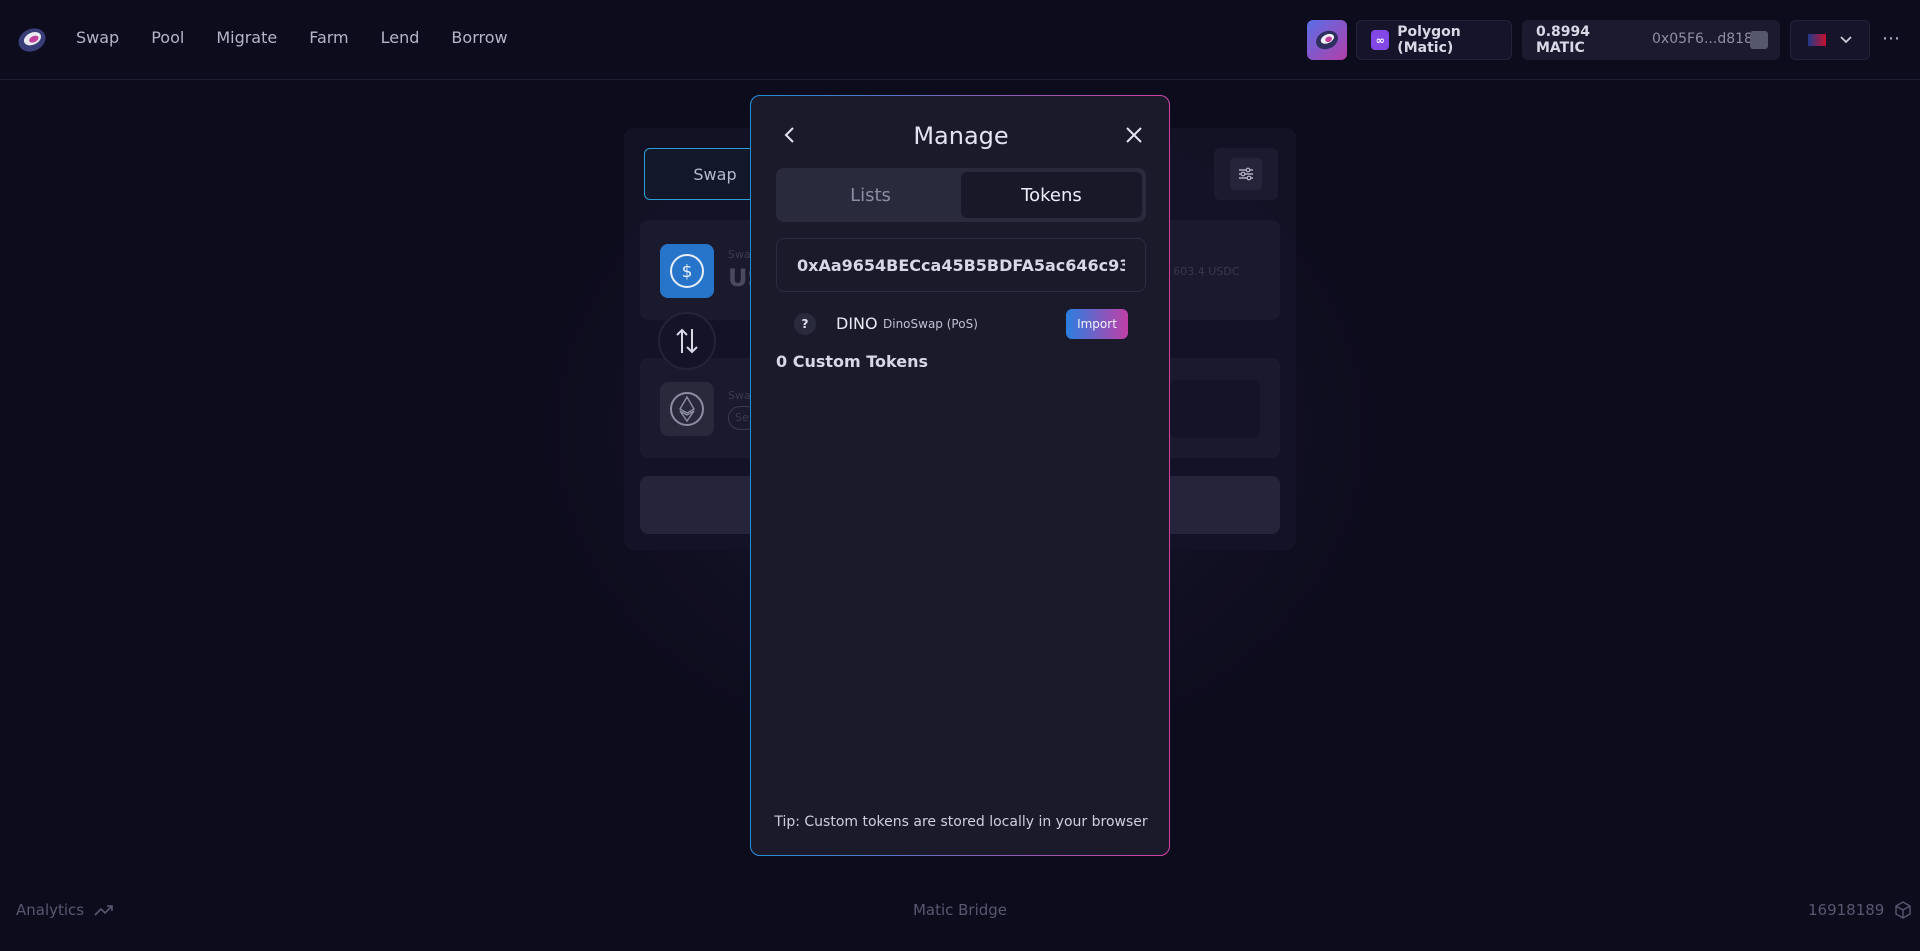 Image resolution: width=1920 pixels, height=951 pixels. Describe the element at coordinates (1846, 910) in the screenshot. I see `block-number-value: 16918189` at that location.